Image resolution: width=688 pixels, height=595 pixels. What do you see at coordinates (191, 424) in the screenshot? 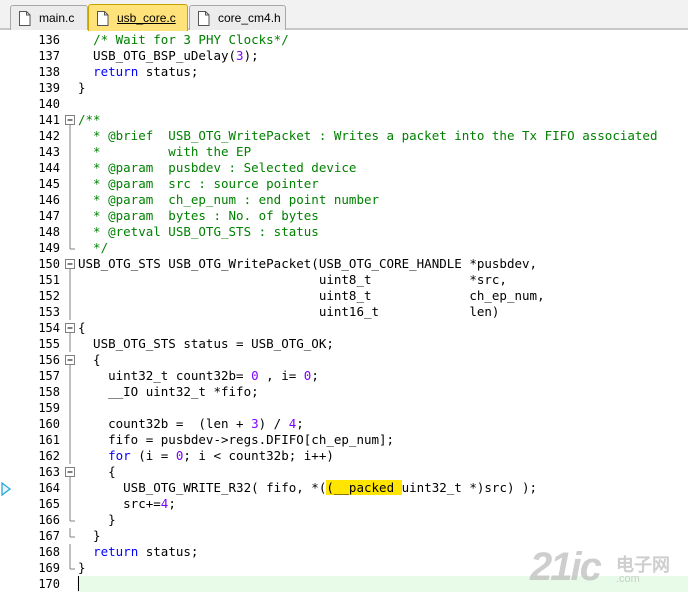
I see `code-text: count32b = (len + 3) / 4;` at bounding box center [191, 424].